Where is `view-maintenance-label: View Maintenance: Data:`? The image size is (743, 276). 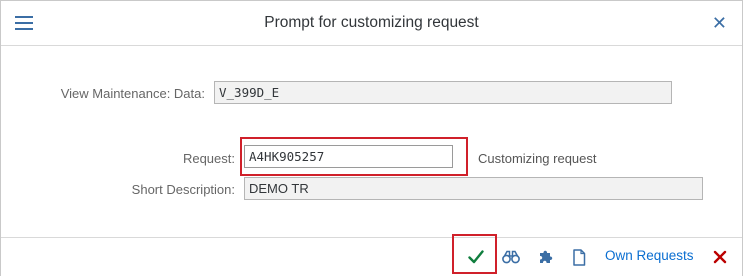 view-maintenance-label: View Maintenance: Data: is located at coordinates (132, 93).